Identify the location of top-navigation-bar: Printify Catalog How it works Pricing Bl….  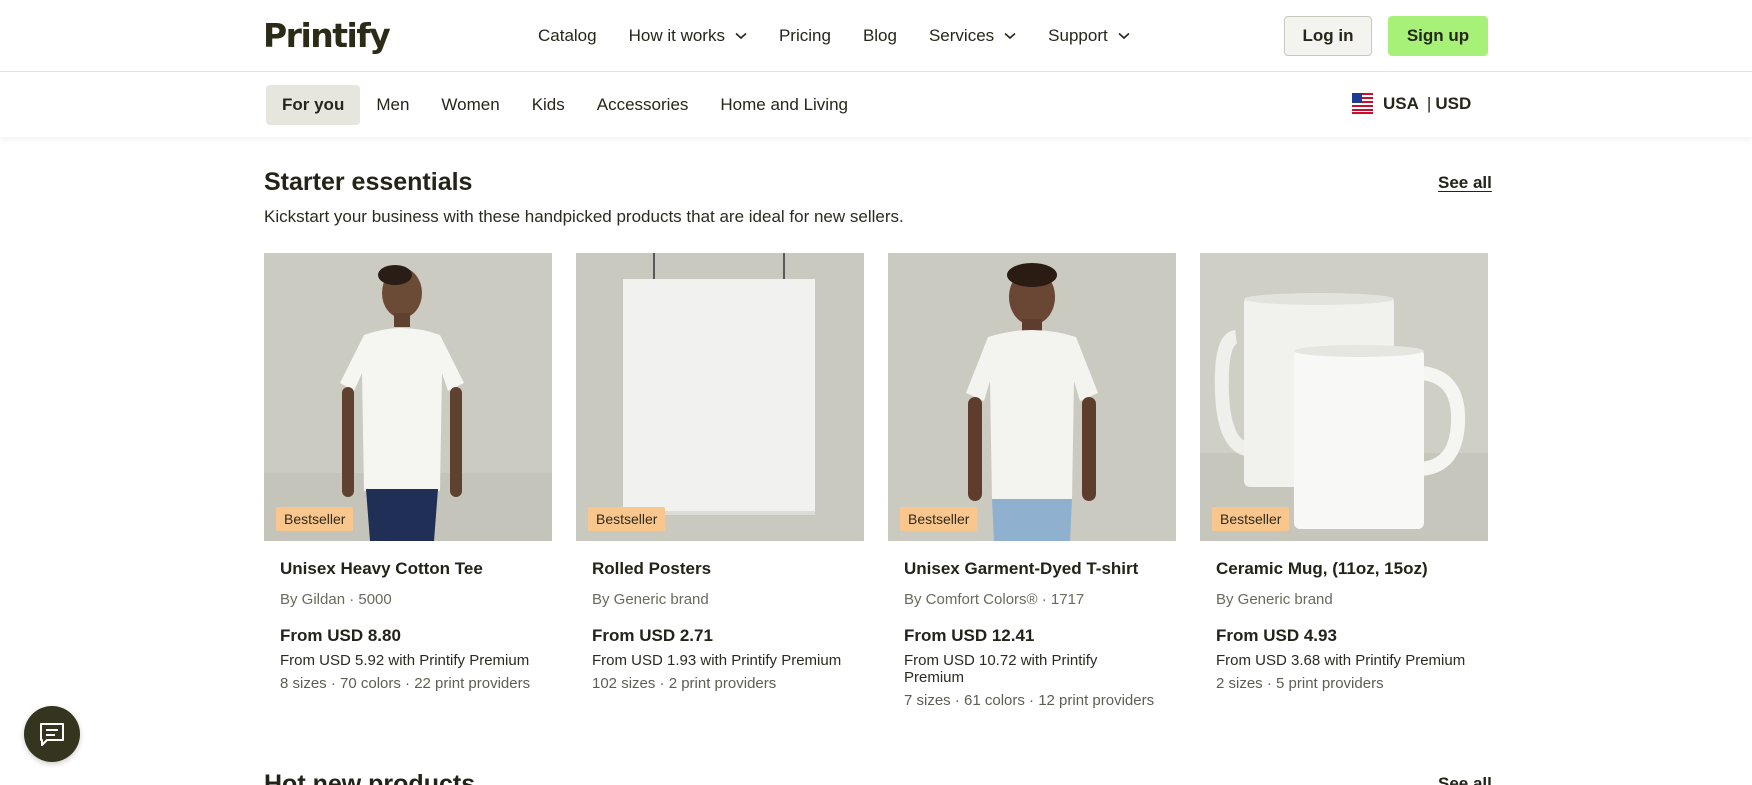
(876, 36).